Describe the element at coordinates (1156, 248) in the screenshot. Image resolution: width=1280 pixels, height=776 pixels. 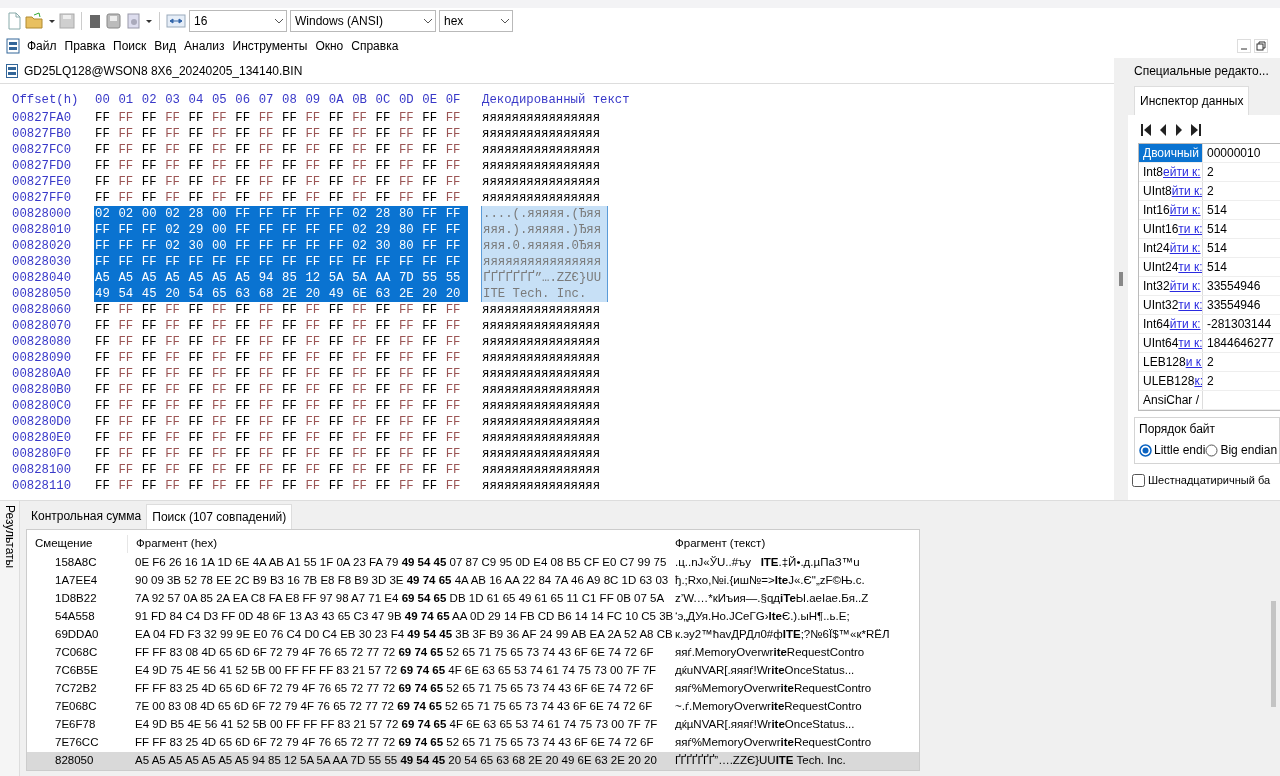
I see `field-name: Int24` at that location.